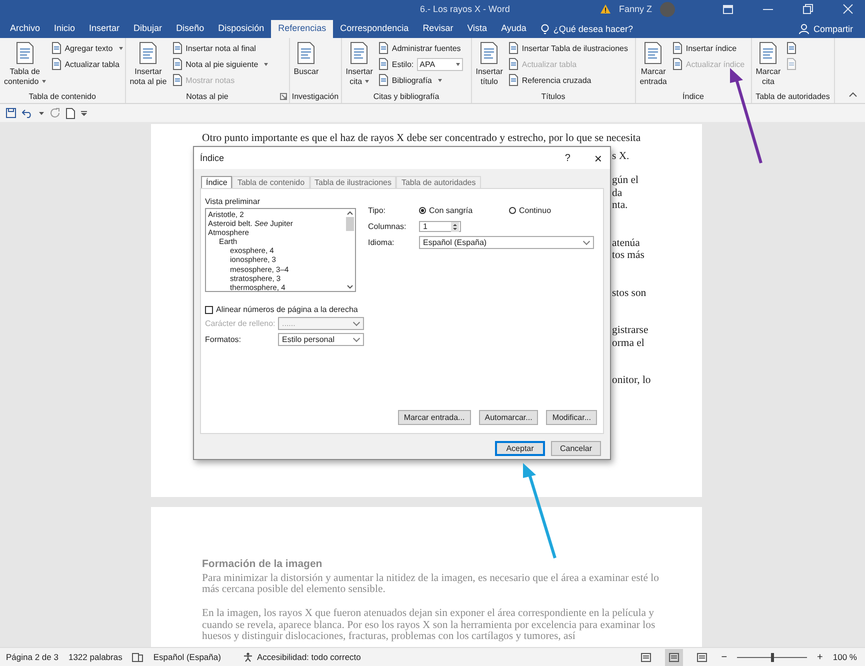 Image resolution: width=865 pixels, height=666 pixels. What do you see at coordinates (104, 29) in the screenshot?
I see `ribbon-tab: Insertar` at bounding box center [104, 29].